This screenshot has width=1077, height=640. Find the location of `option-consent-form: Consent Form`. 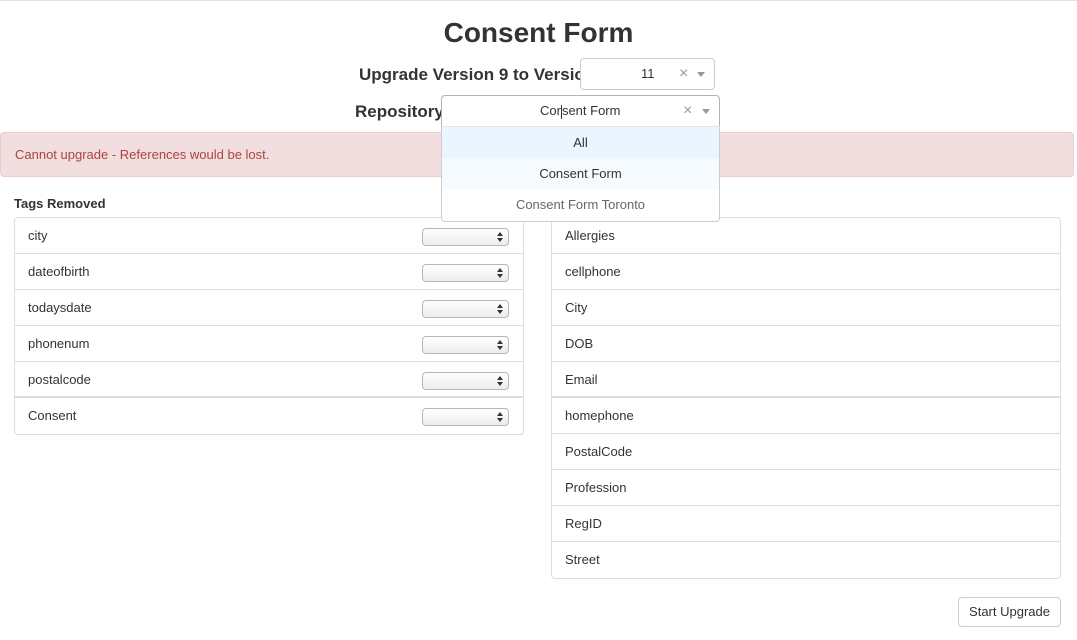

option-consent-form: Consent Form is located at coordinates (580, 173).